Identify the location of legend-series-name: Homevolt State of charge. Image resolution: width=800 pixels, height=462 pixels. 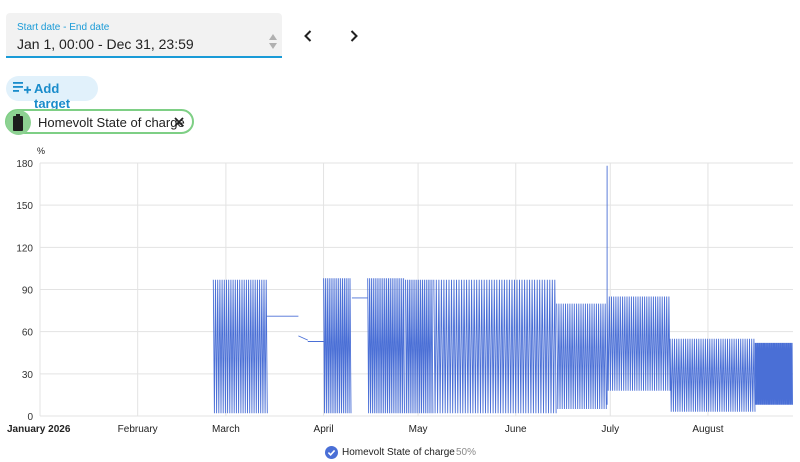
(398, 452).